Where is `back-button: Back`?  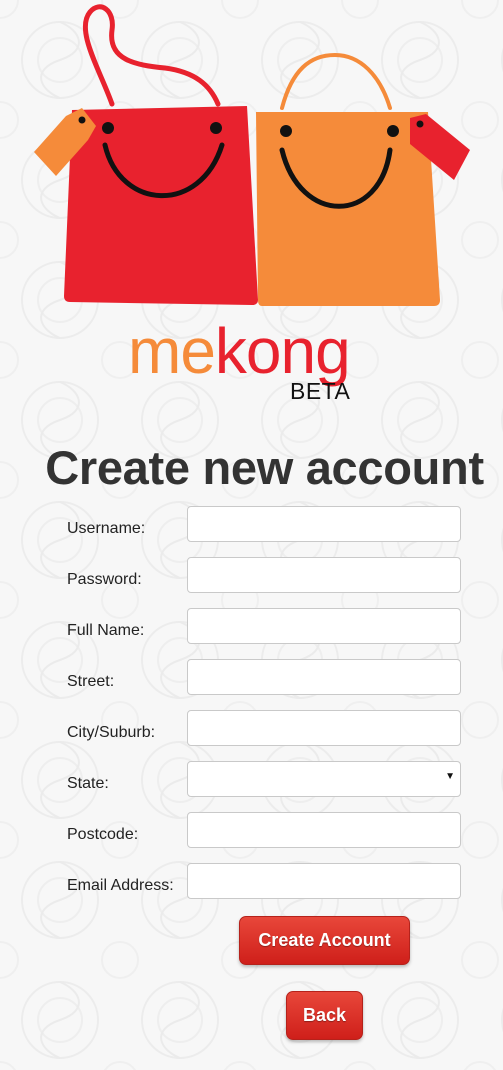 back-button: Back is located at coordinates (324, 1015).